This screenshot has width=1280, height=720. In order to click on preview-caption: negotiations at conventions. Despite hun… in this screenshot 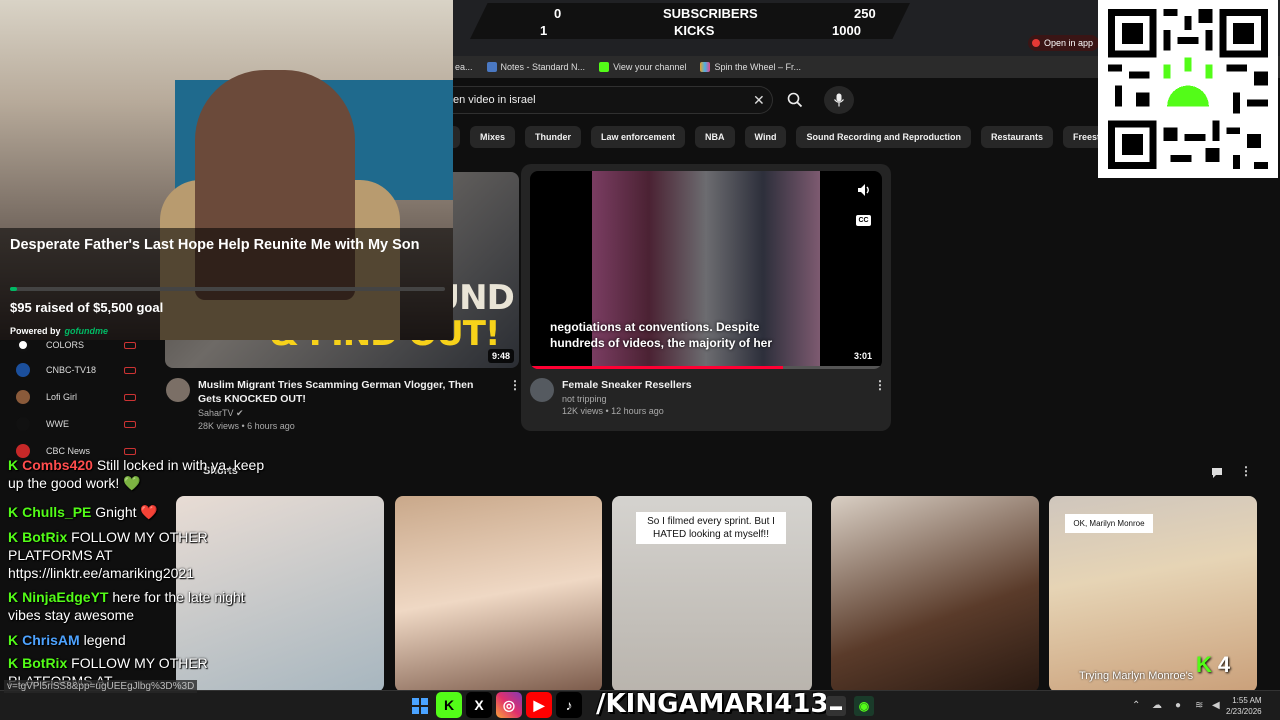, I will do `click(661, 335)`.